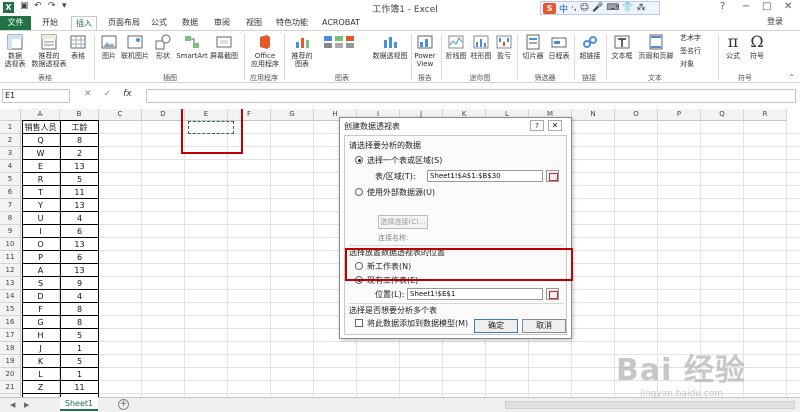 The width and height of the screenshot is (800, 412). Describe the element at coordinates (40, 348) in the screenshot. I see `table-cell: J` at that location.